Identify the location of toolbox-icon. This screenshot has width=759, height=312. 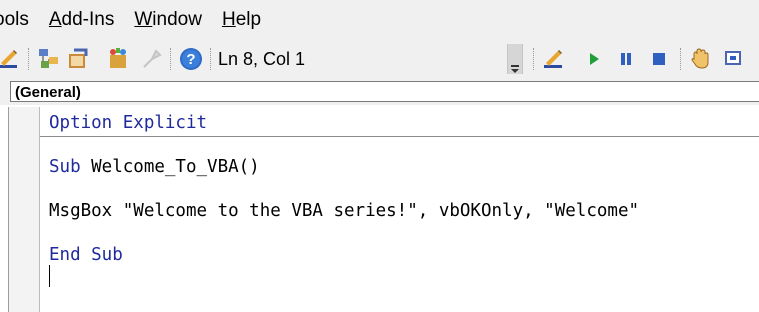
(152, 59).